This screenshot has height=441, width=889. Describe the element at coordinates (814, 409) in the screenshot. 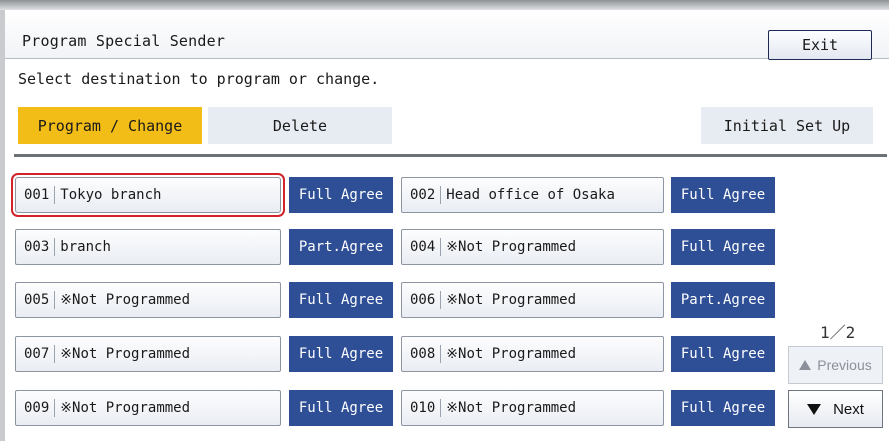

I see `triangle-down-icon` at that location.